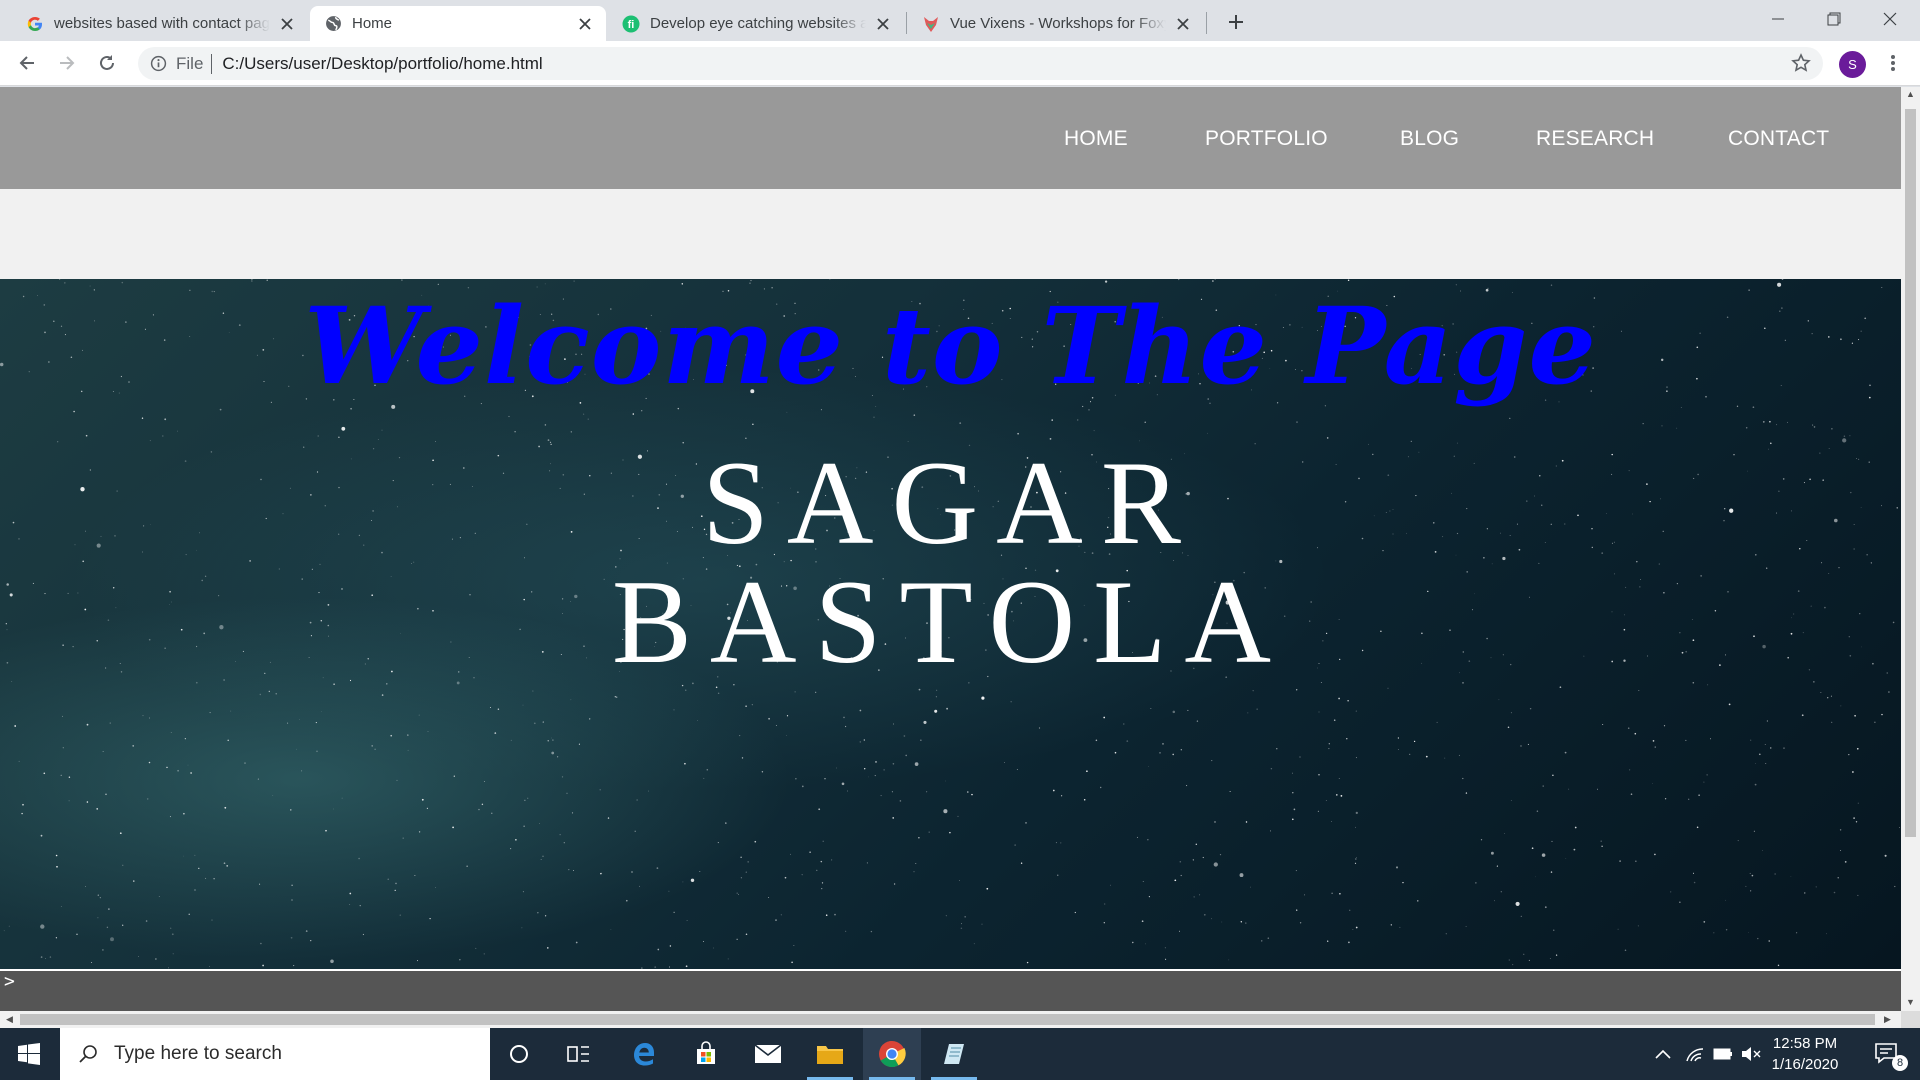 The image size is (1920, 1080). I want to click on scrollbar-corner, so click(1910, 1019).